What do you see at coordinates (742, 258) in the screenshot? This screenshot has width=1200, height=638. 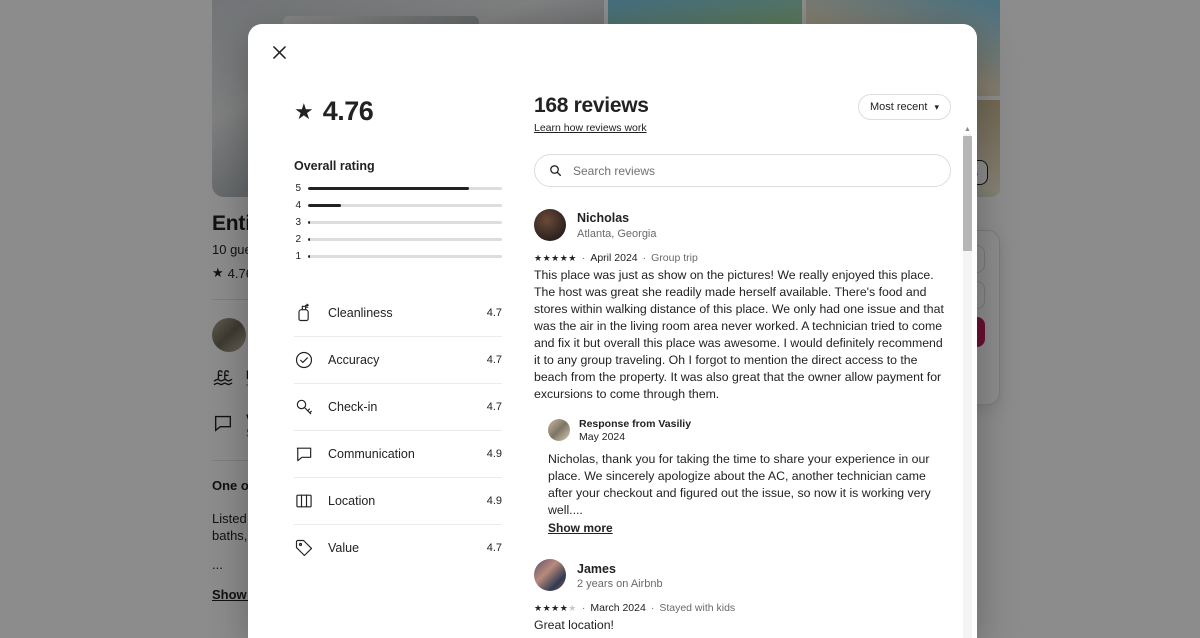 I see `review-meta: ★★★★★ · April 2024 · Group trip` at bounding box center [742, 258].